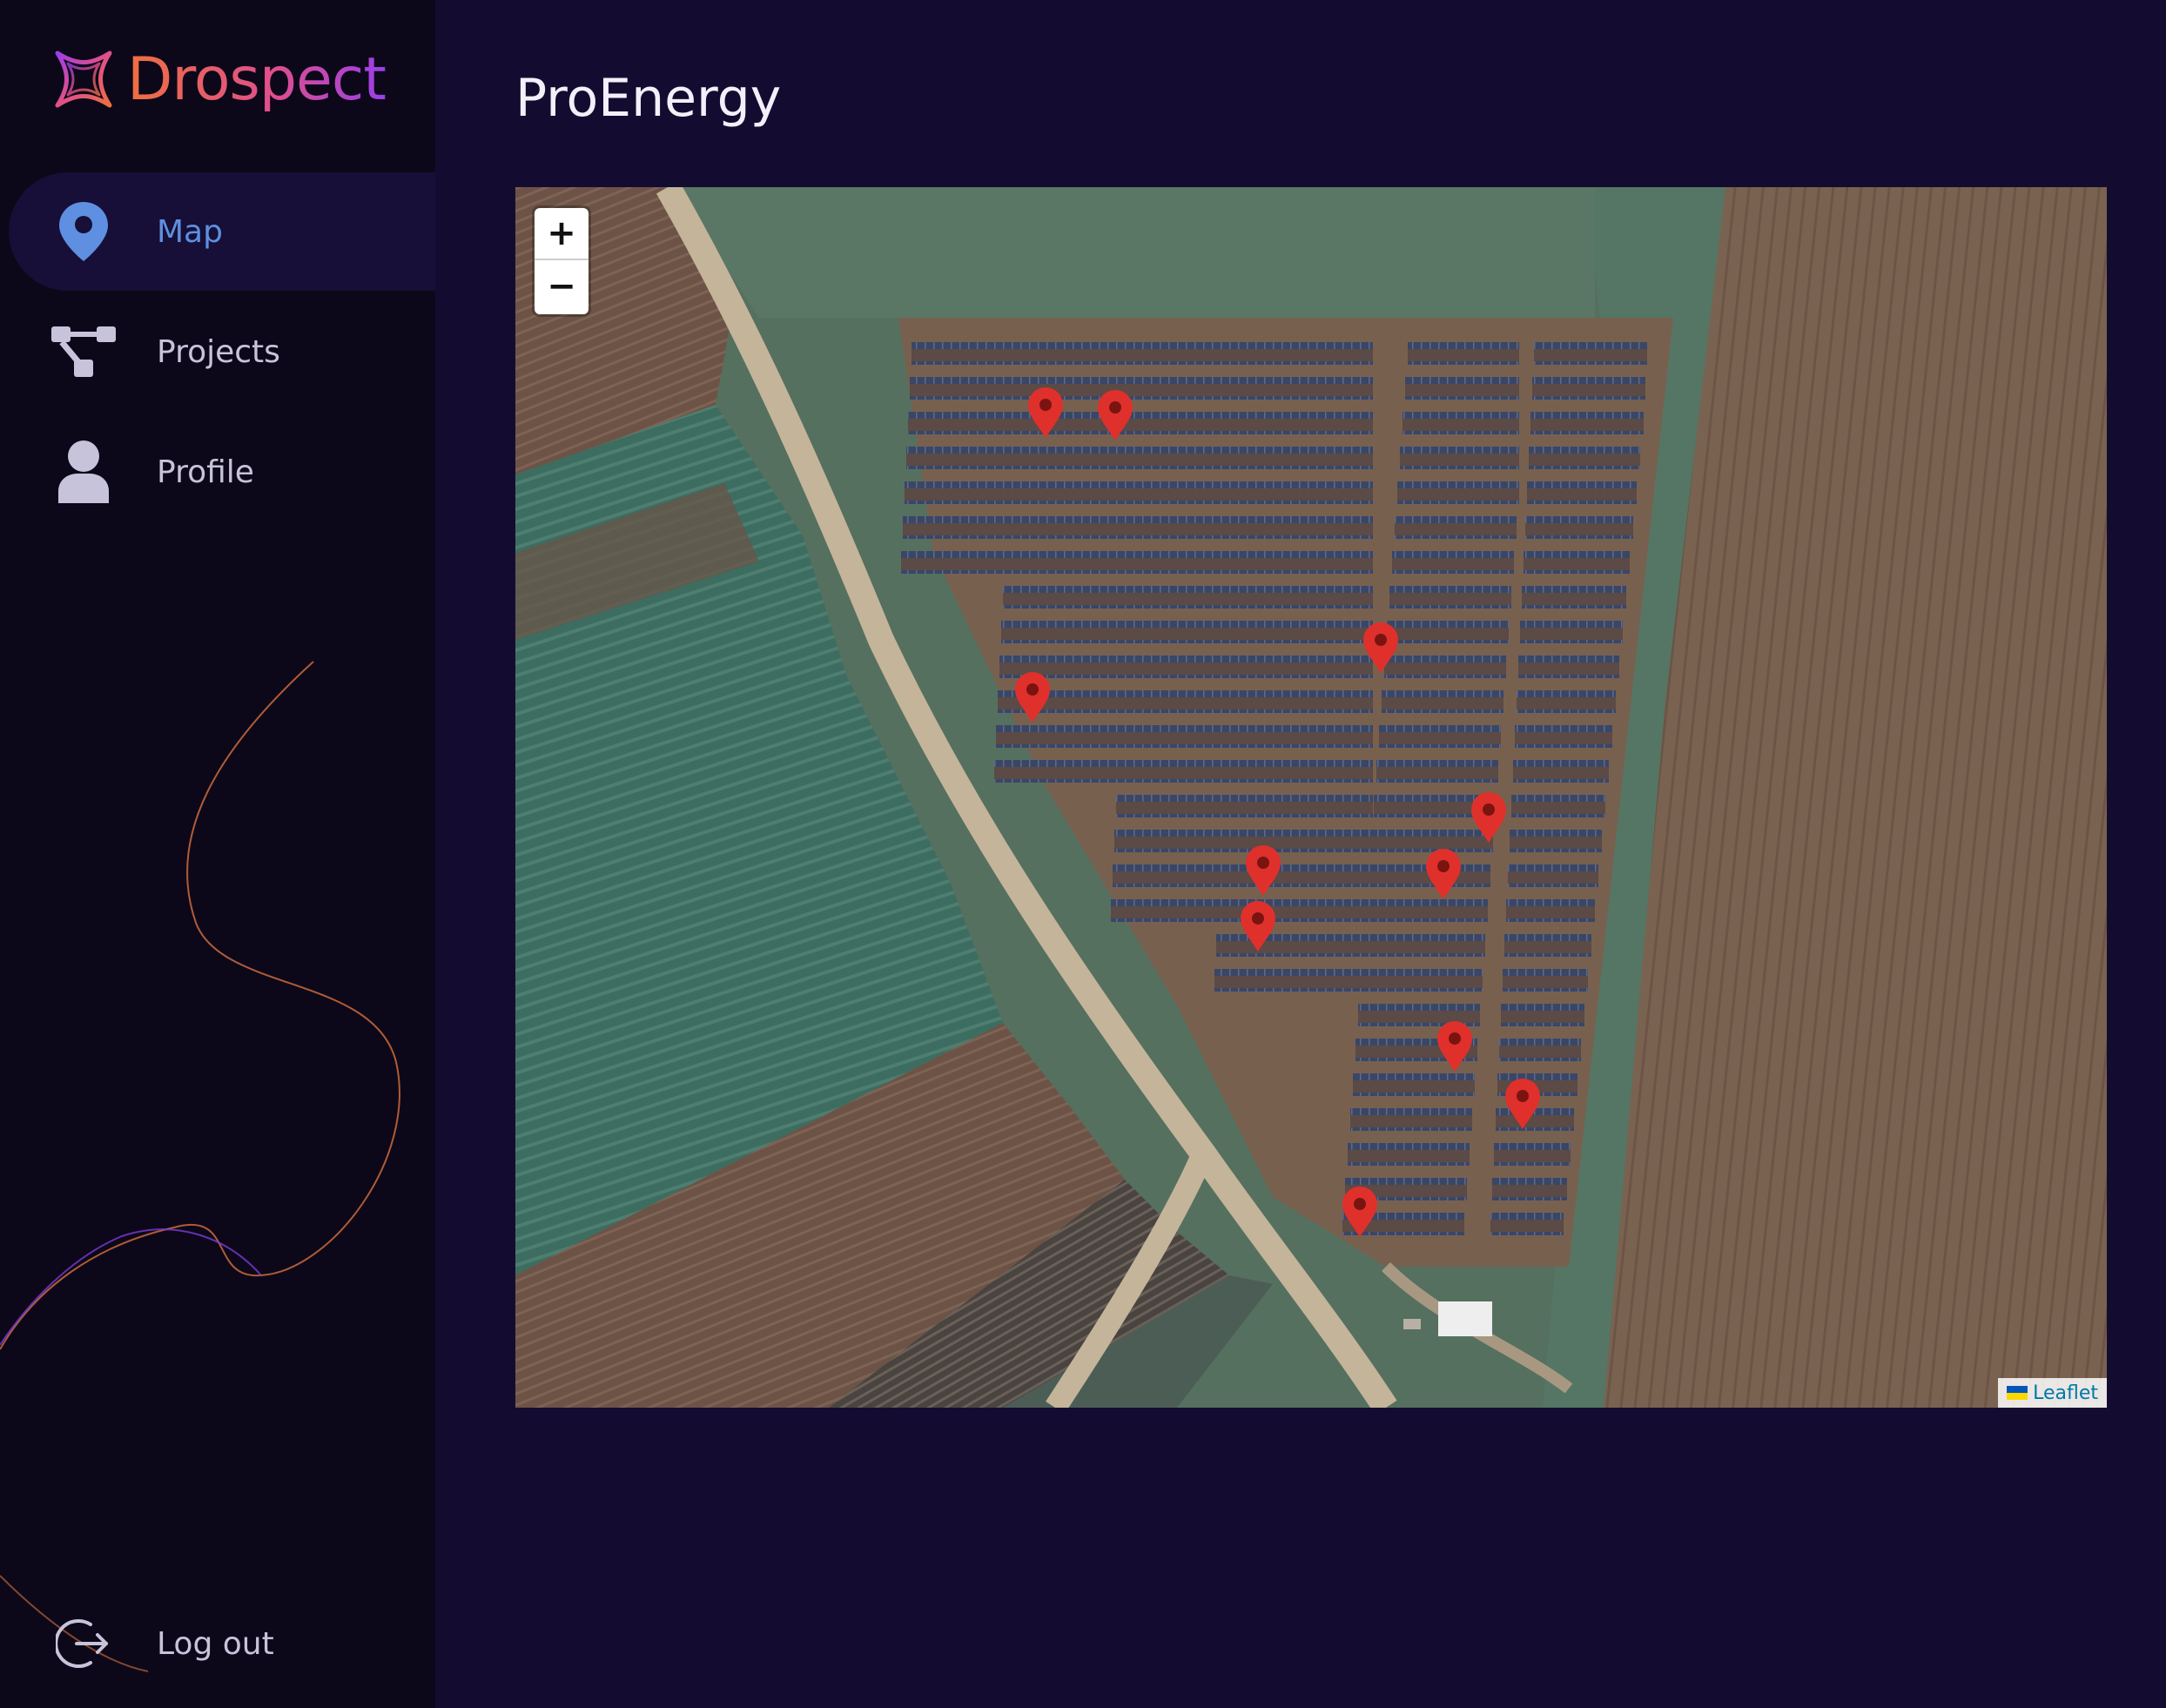  I want to click on nav-item-projects: Projects, so click(217, 352).